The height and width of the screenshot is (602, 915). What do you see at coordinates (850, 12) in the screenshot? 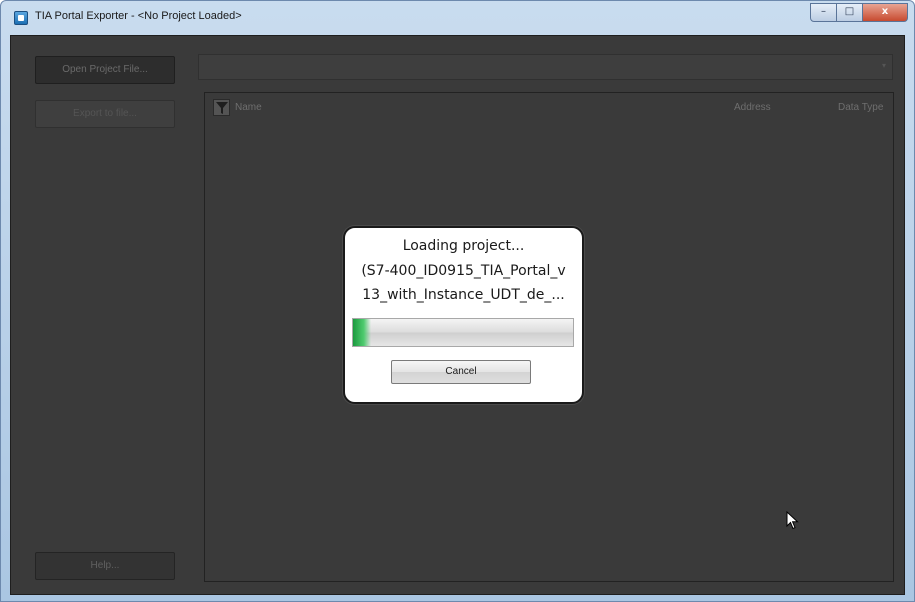
I see `maximize-button: □` at bounding box center [850, 12].